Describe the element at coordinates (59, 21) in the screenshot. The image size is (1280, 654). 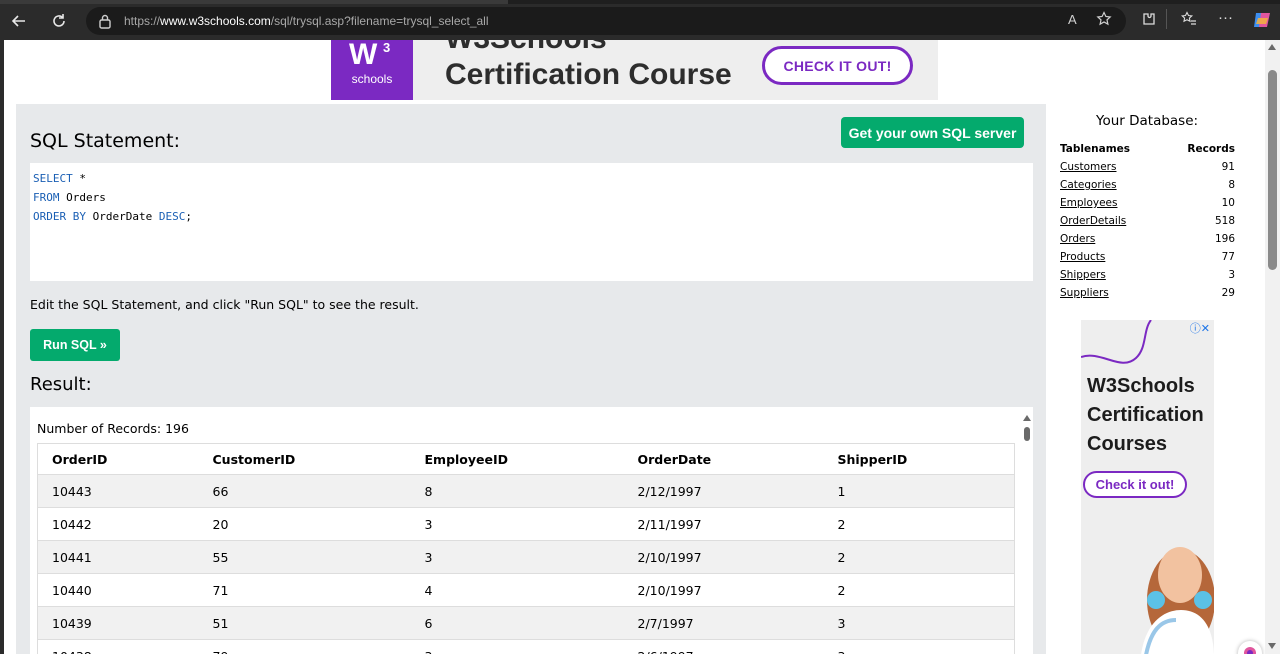
I see `refresh-icon` at that location.